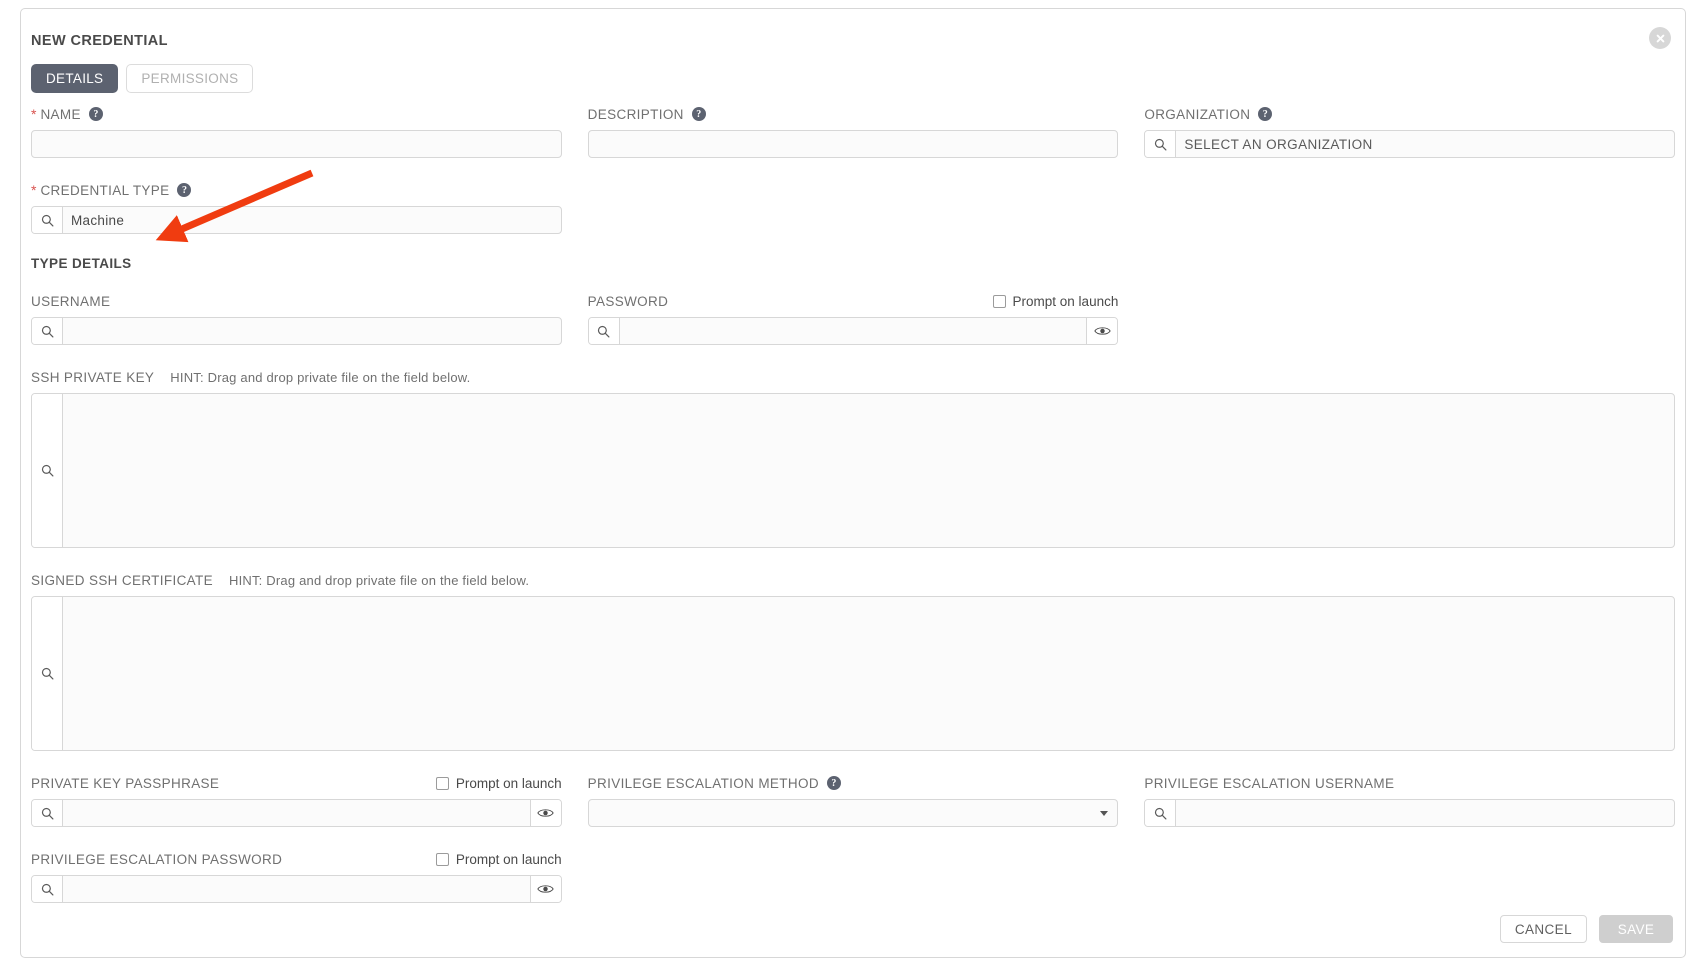  I want to click on description-field, so click(853, 144).